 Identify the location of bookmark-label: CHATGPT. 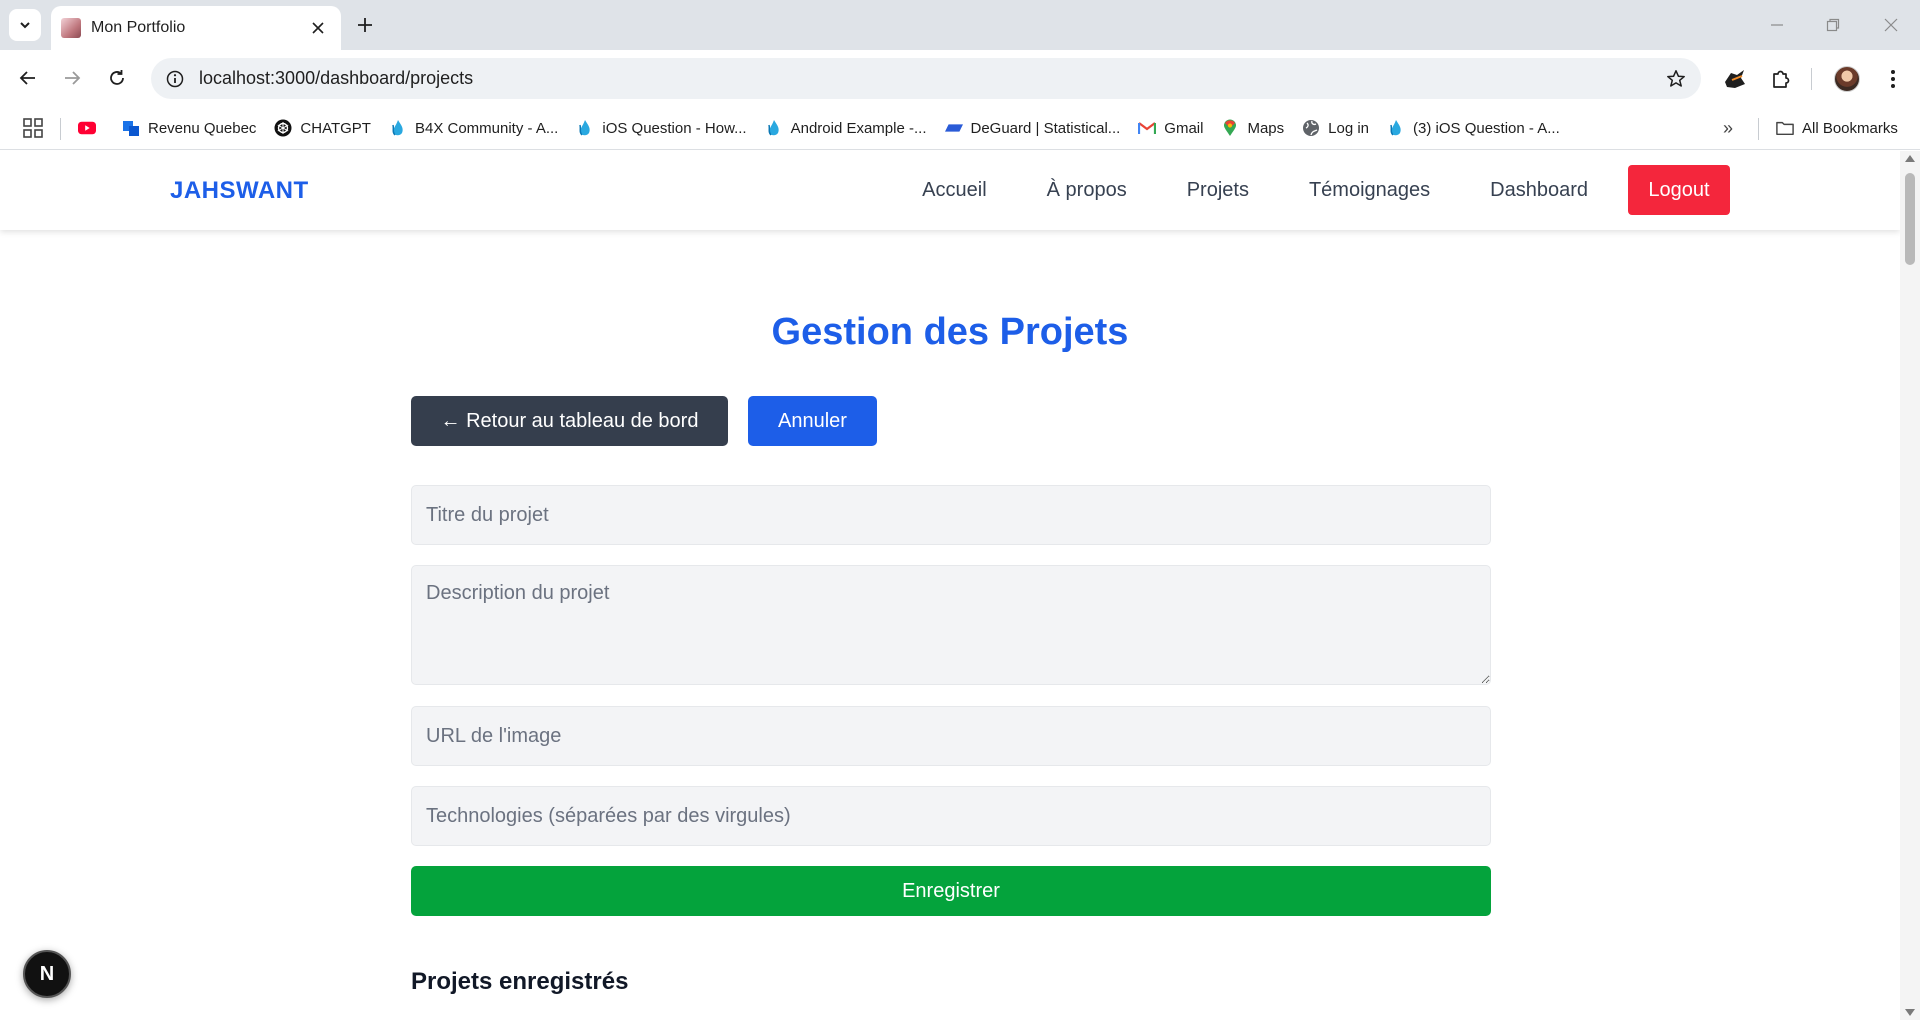
(335, 128).